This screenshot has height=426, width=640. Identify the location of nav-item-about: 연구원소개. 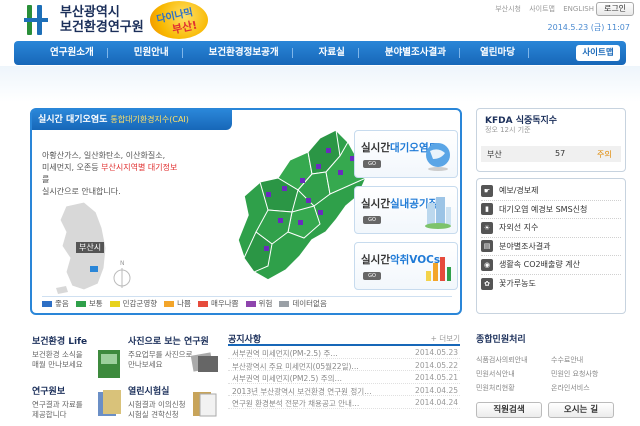
(72, 53).